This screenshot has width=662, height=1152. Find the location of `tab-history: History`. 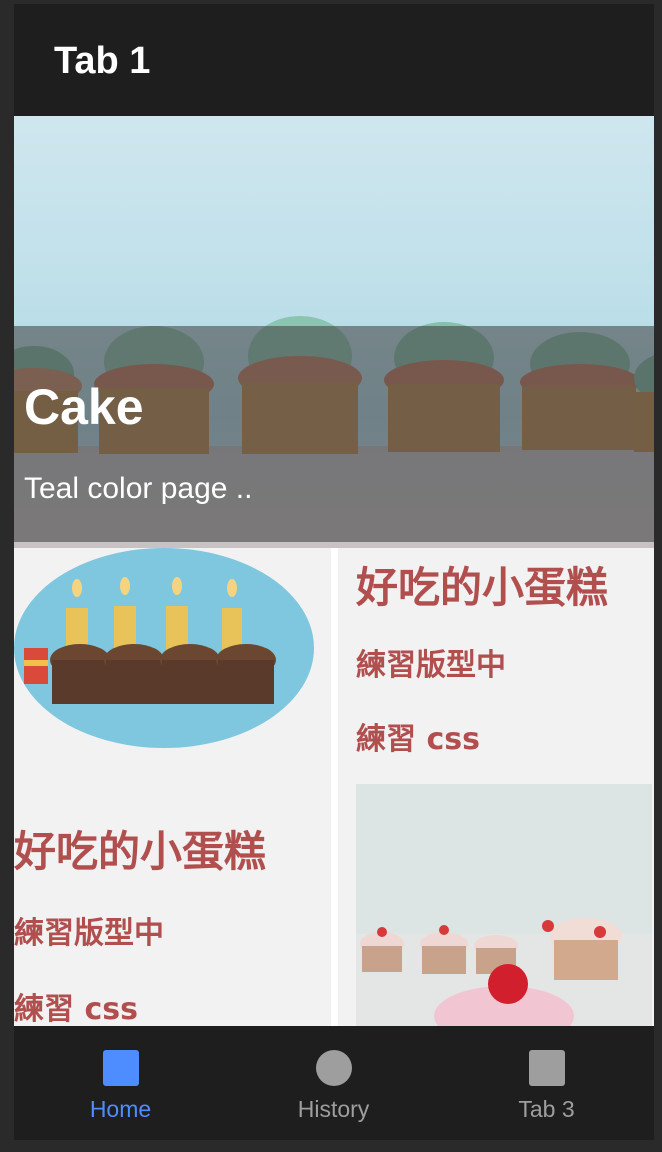

tab-history: History is located at coordinates (333, 1083).